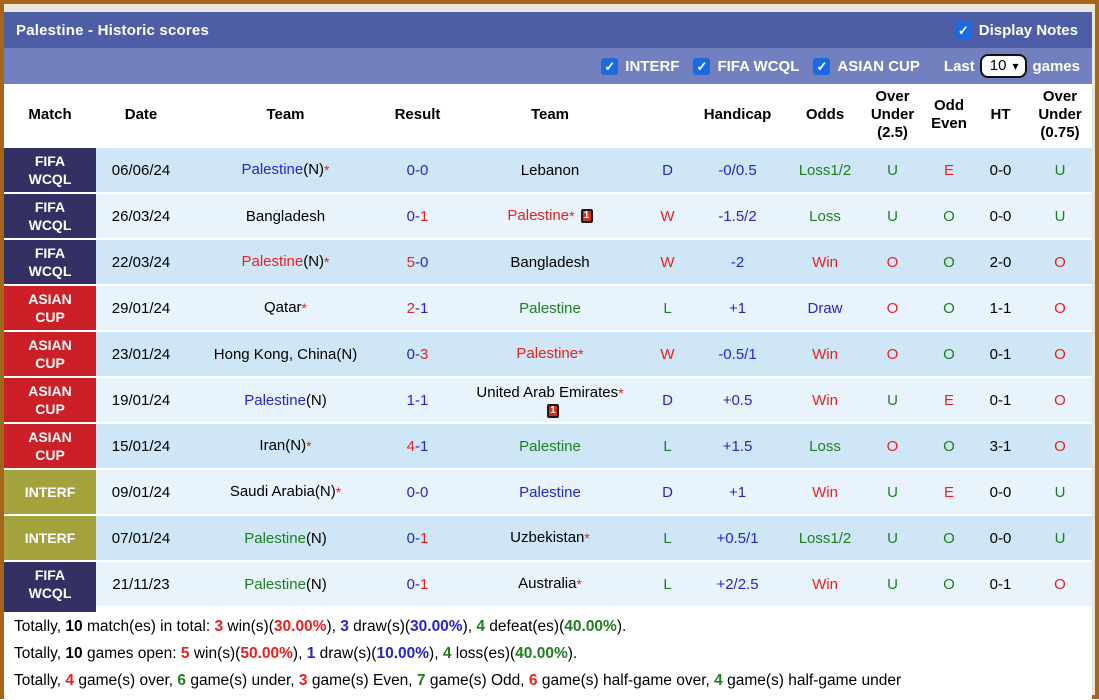 The height and width of the screenshot is (700, 1099). I want to click on away-team: United Arab Emirates* 1, so click(550, 400).